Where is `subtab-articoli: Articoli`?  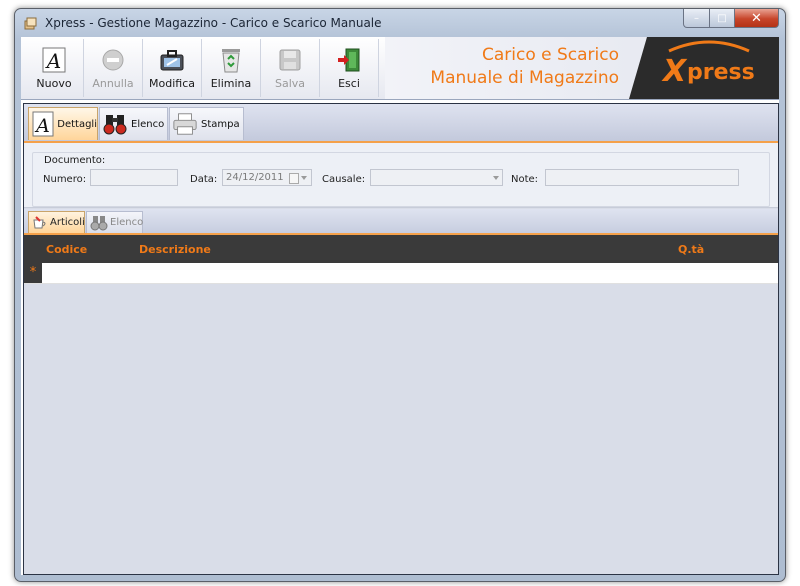
subtab-articoli: Articoli is located at coordinates (56, 222).